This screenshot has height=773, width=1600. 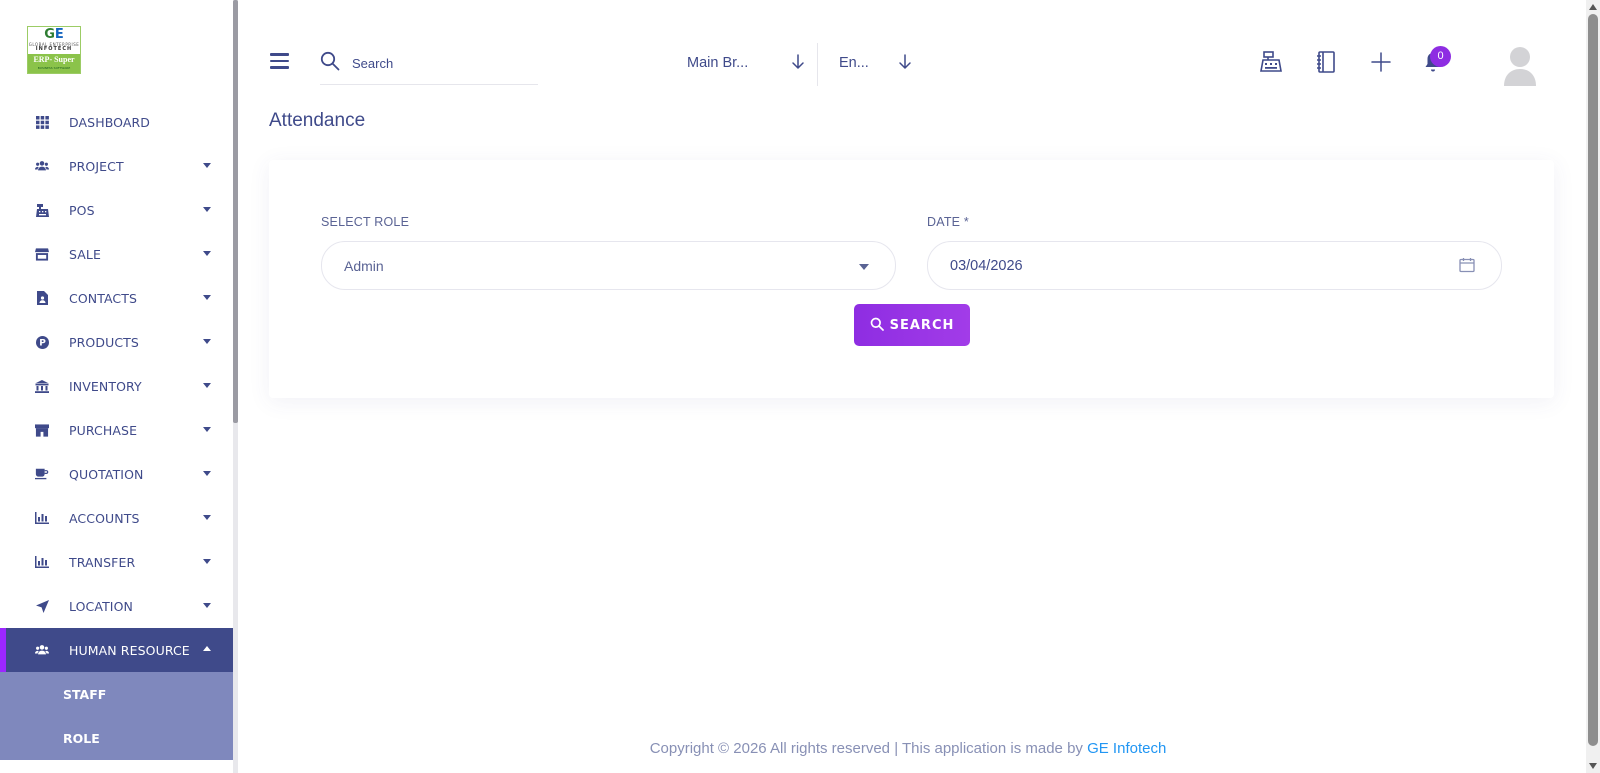 I want to click on logo-product: ERP- Super, so click(x=54, y=59).